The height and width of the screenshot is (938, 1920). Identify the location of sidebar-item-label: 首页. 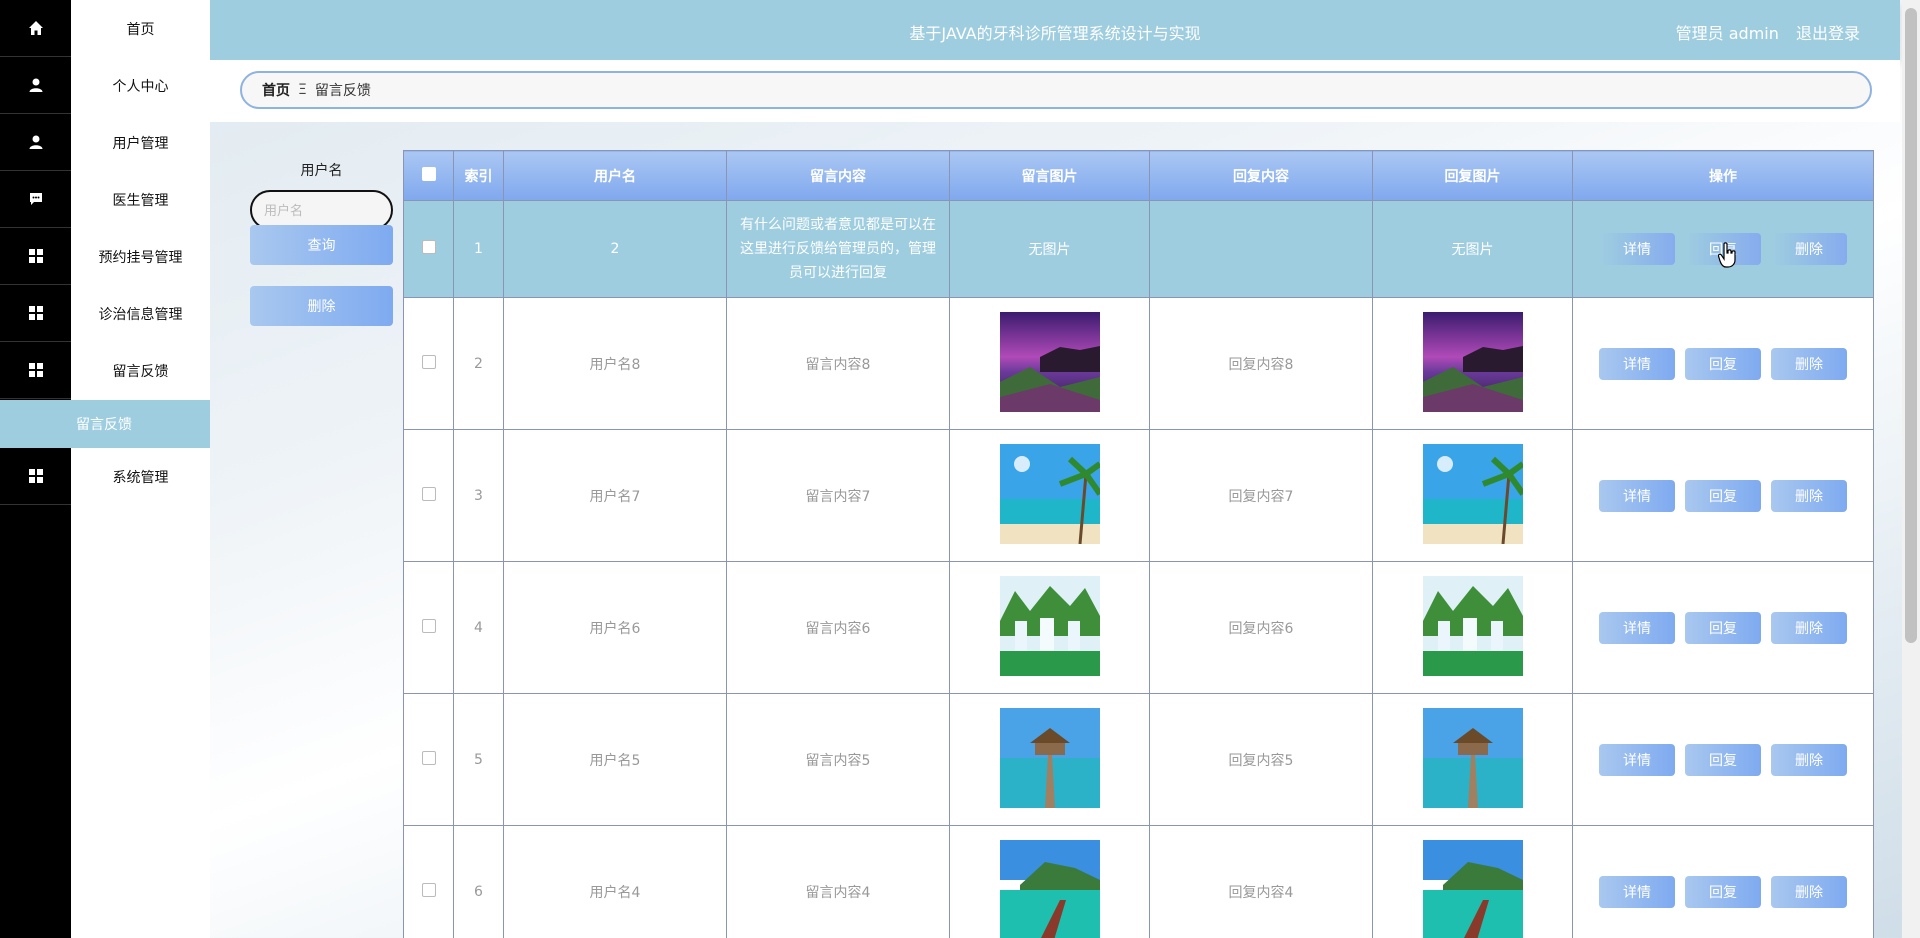
(140, 29).